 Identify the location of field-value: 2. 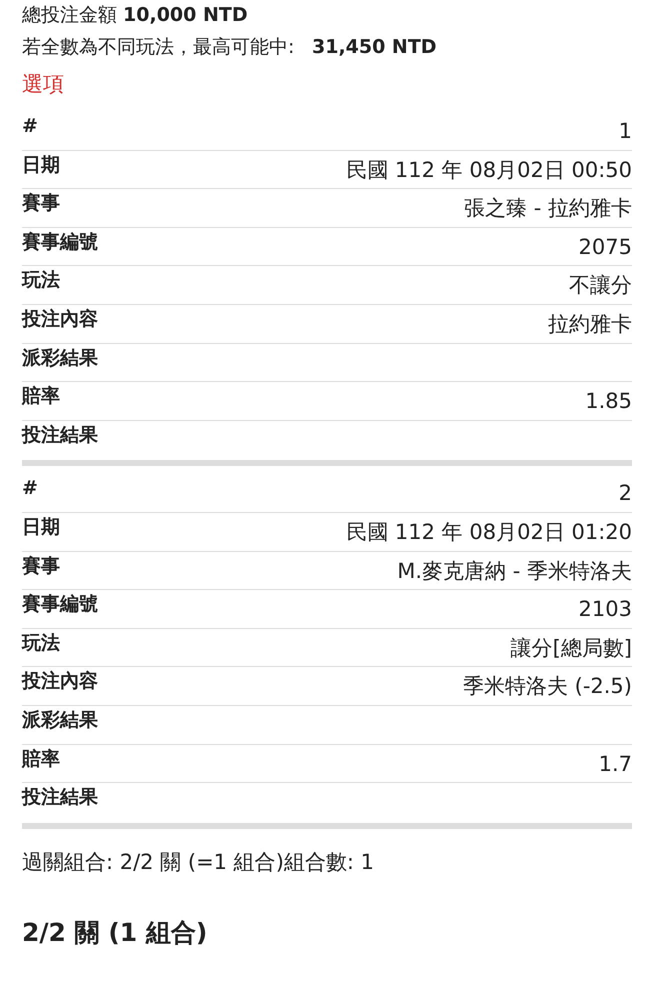
(625, 494).